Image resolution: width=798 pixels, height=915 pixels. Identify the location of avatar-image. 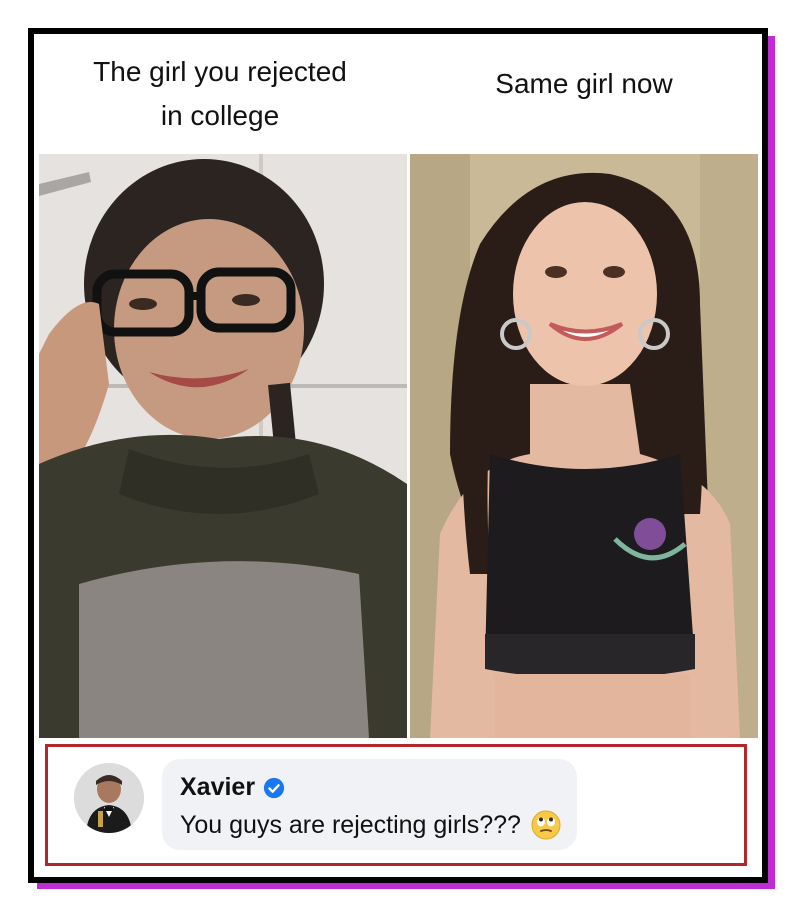
(109, 798).